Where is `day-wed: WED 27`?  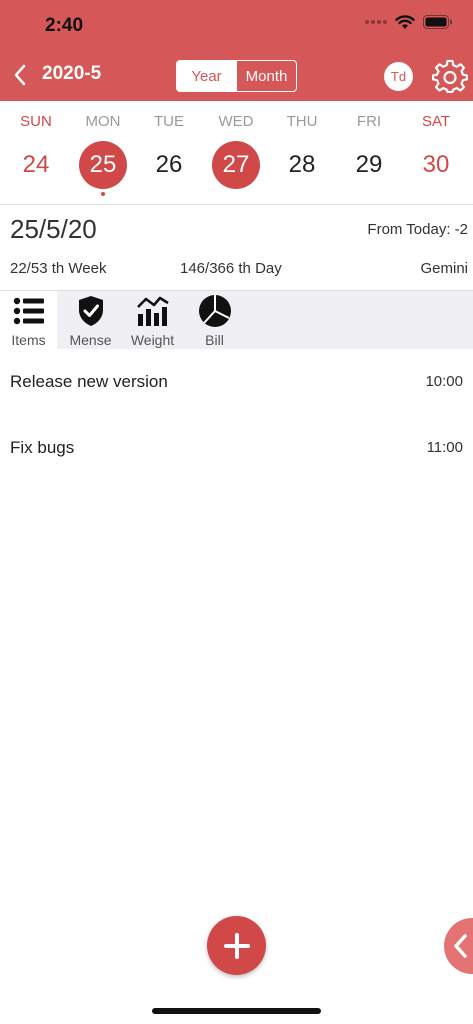 day-wed: WED 27 is located at coordinates (236, 153).